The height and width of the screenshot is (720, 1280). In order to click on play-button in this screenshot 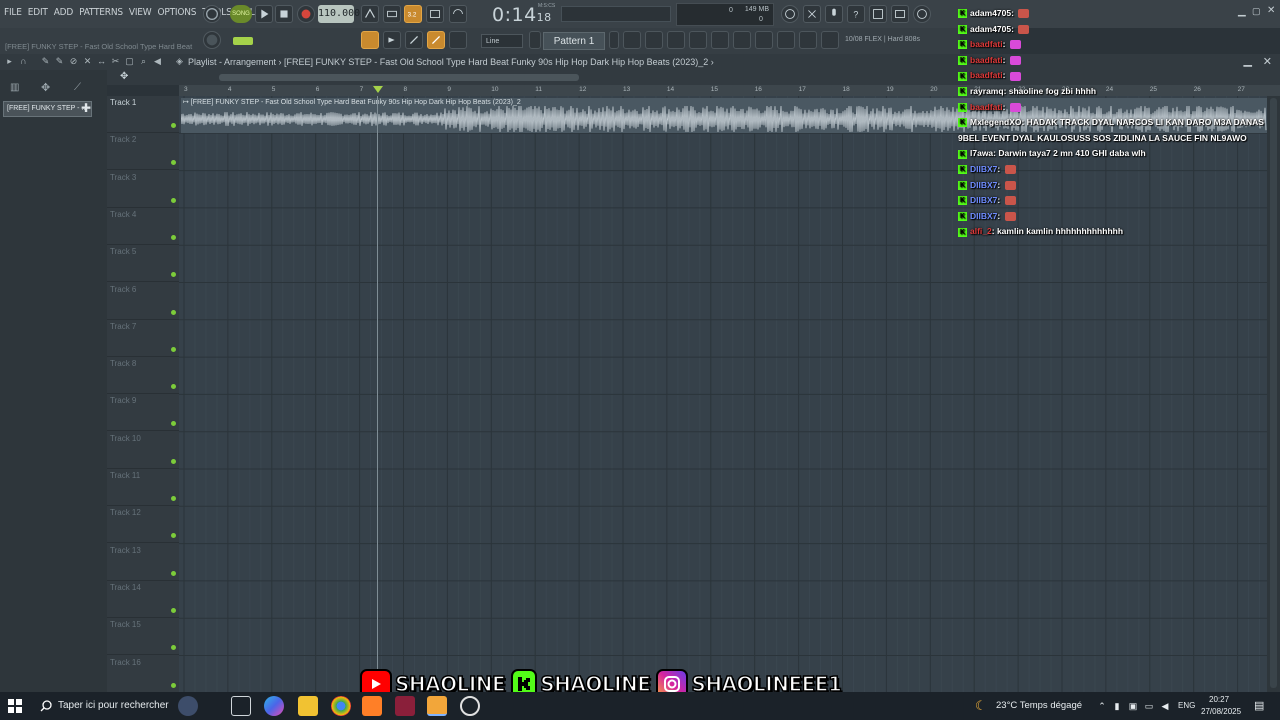, I will do `click(264, 14)`.